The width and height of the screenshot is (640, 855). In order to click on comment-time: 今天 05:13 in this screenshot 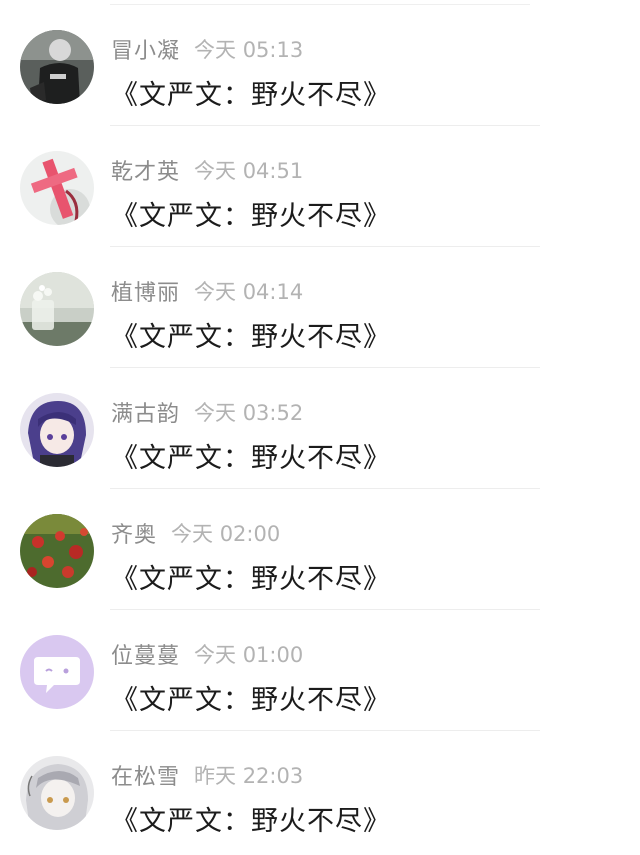, I will do `click(249, 50)`.